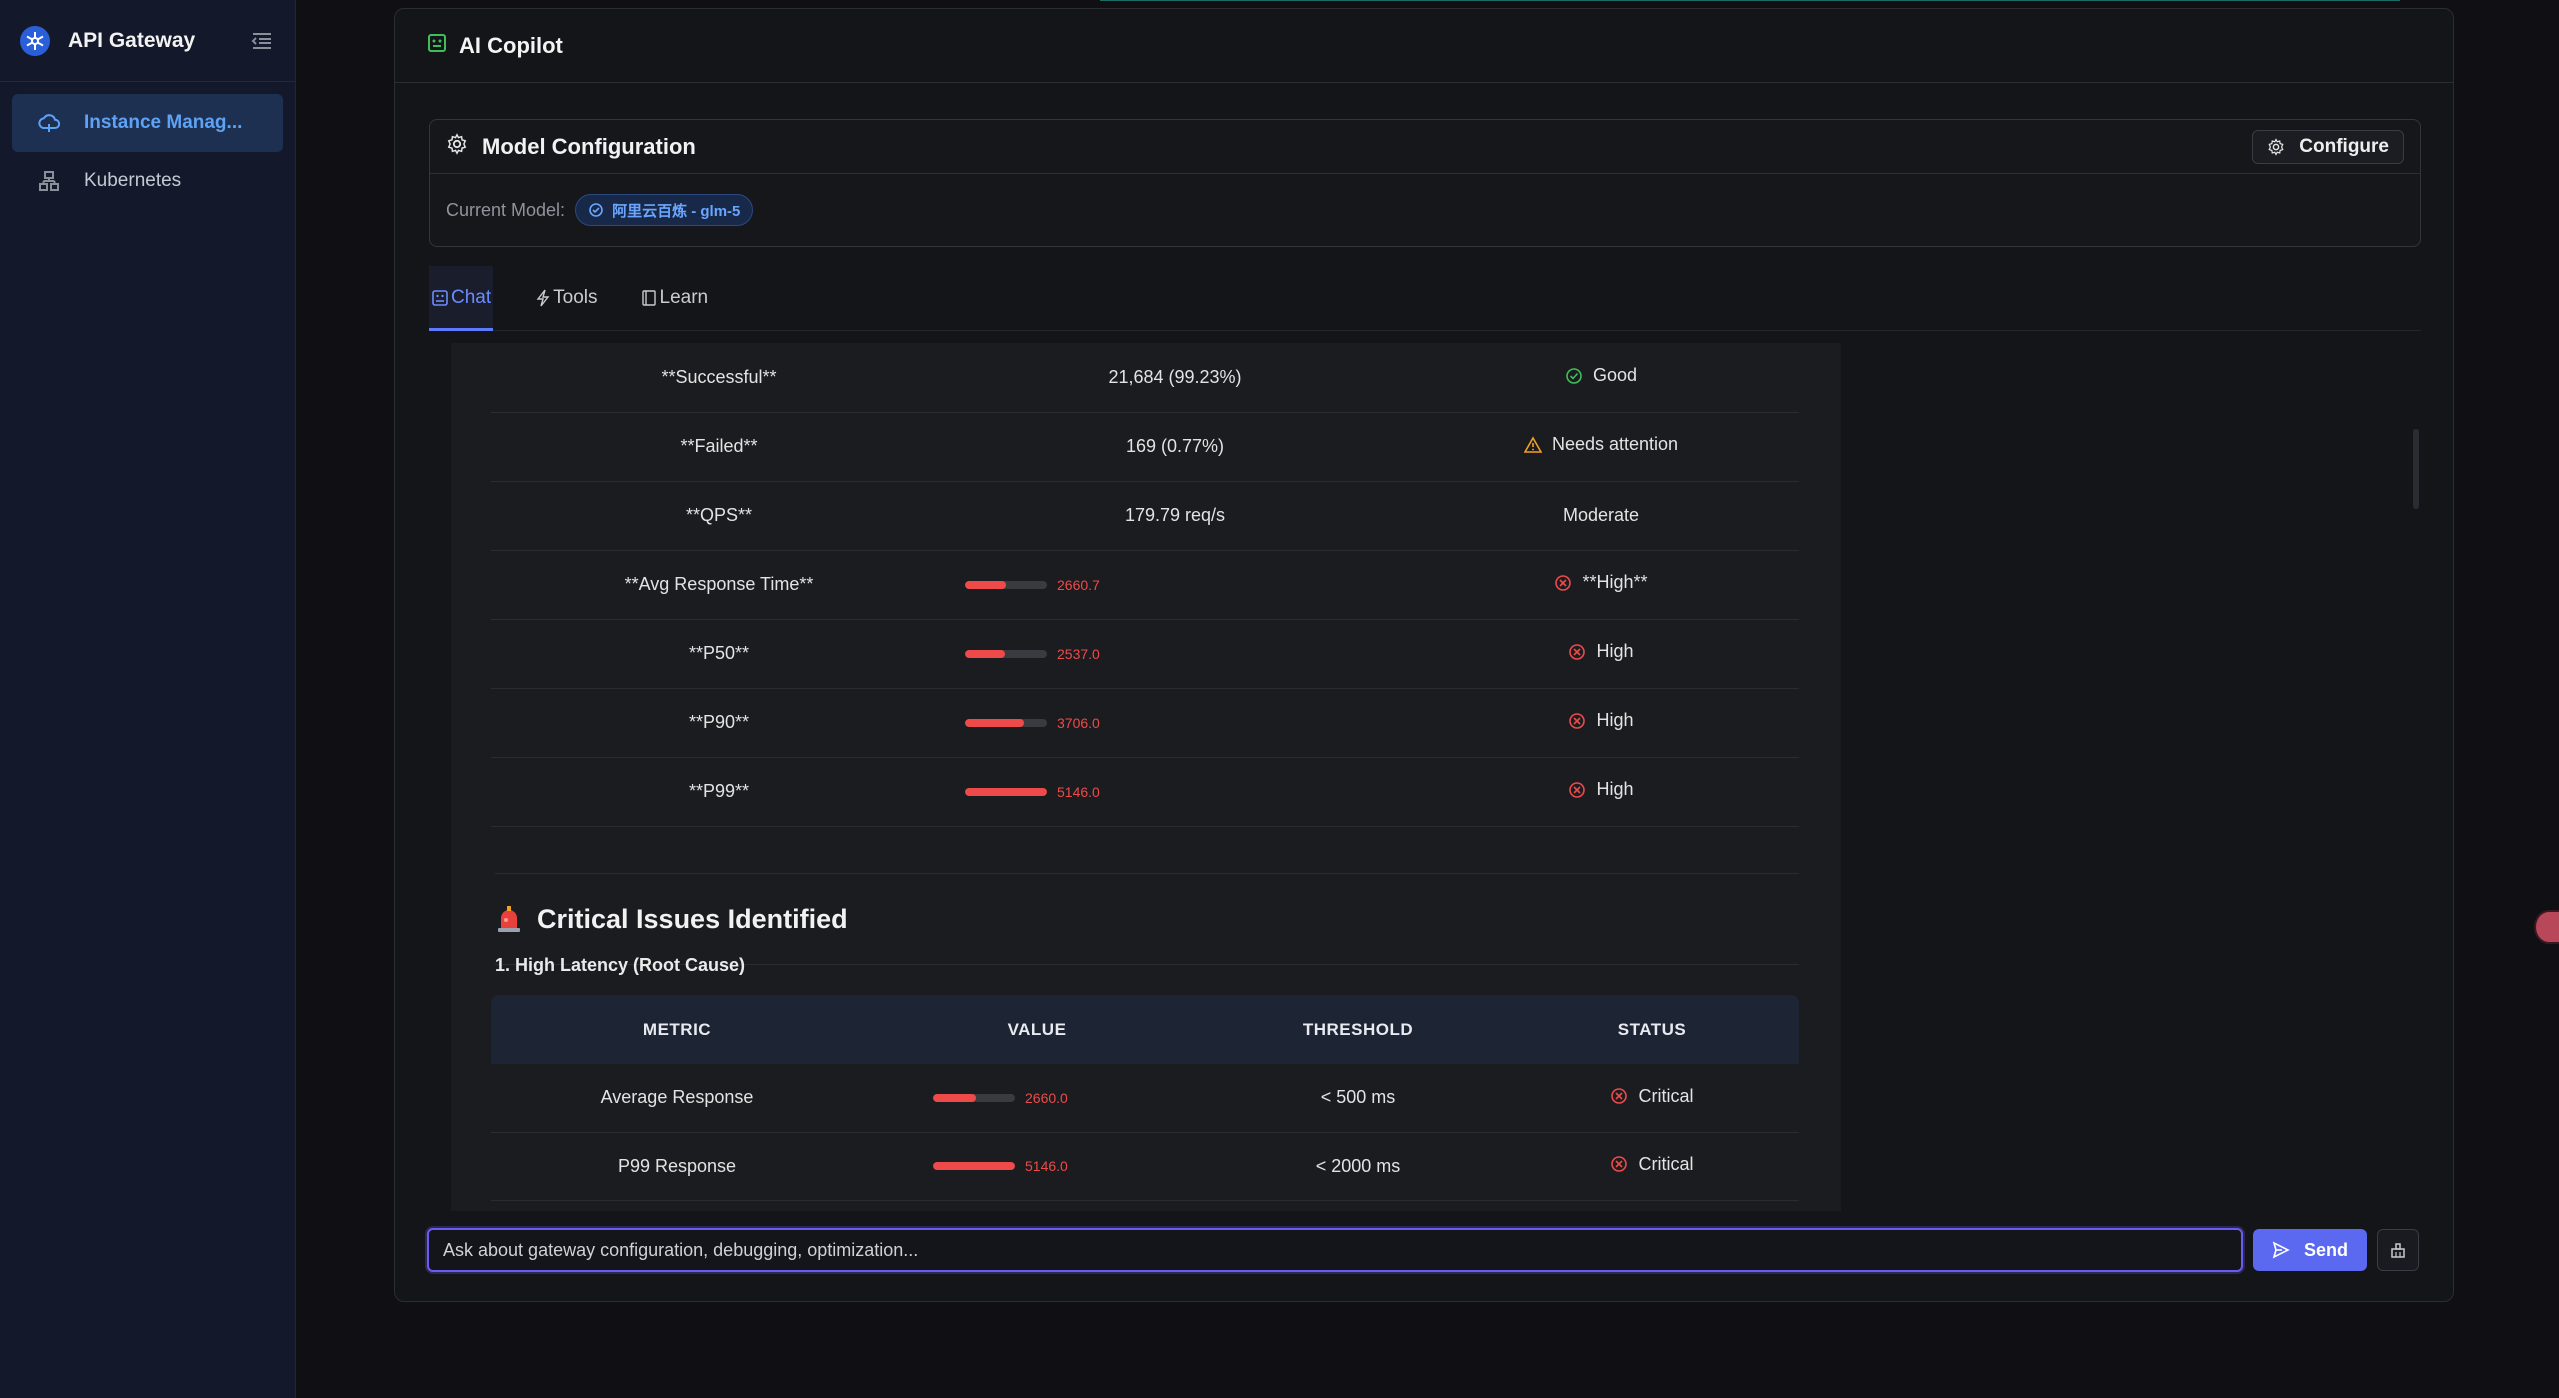 This screenshot has width=2559, height=1398. What do you see at coordinates (2310, 1250) in the screenshot?
I see `send-button: Send` at bounding box center [2310, 1250].